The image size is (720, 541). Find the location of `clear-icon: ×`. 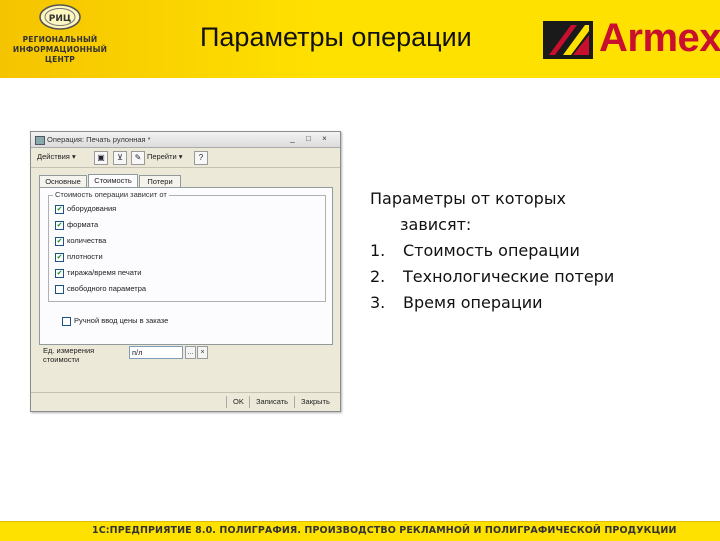

clear-icon: × is located at coordinates (202, 352).